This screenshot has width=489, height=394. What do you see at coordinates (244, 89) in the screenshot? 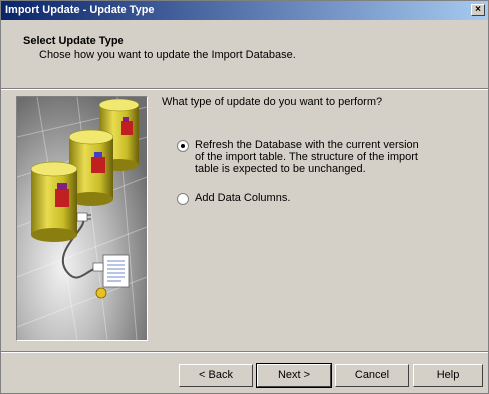
I see `header-divider` at bounding box center [244, 89].